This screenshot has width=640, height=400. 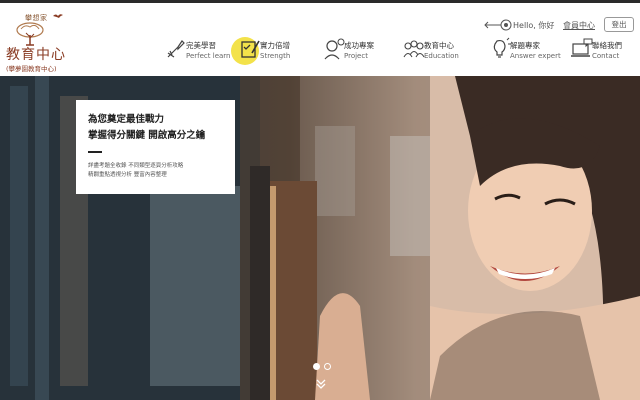 What do you see at coordinates (607, 45) in the screenshot?
I see `nav-label-zh: 聯絡我們` at bounding box center [607, 45].